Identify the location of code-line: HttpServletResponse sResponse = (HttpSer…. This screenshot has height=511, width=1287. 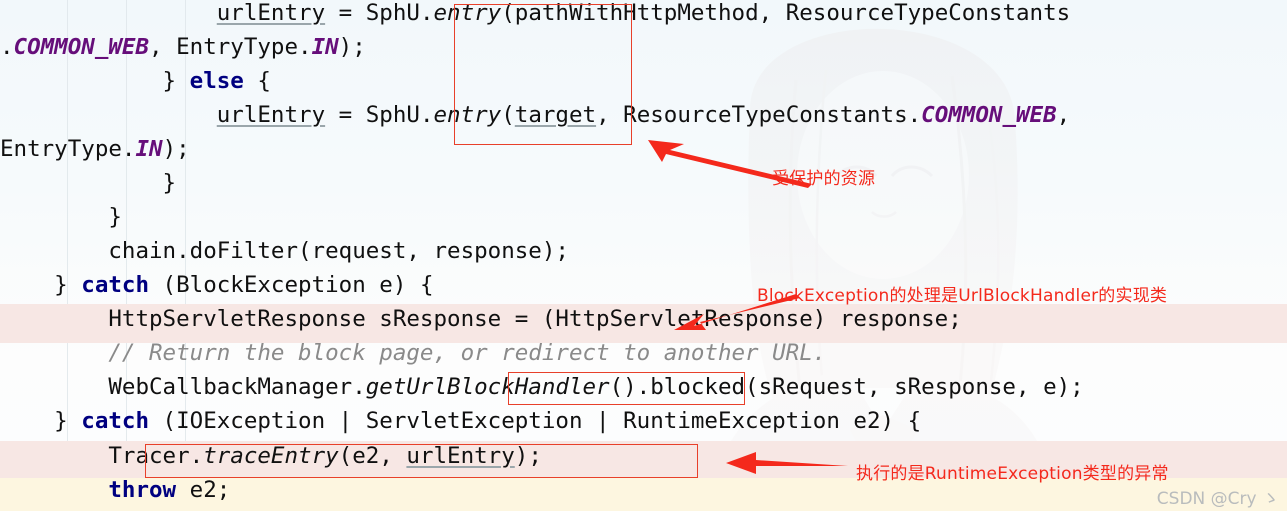
(481, 319).